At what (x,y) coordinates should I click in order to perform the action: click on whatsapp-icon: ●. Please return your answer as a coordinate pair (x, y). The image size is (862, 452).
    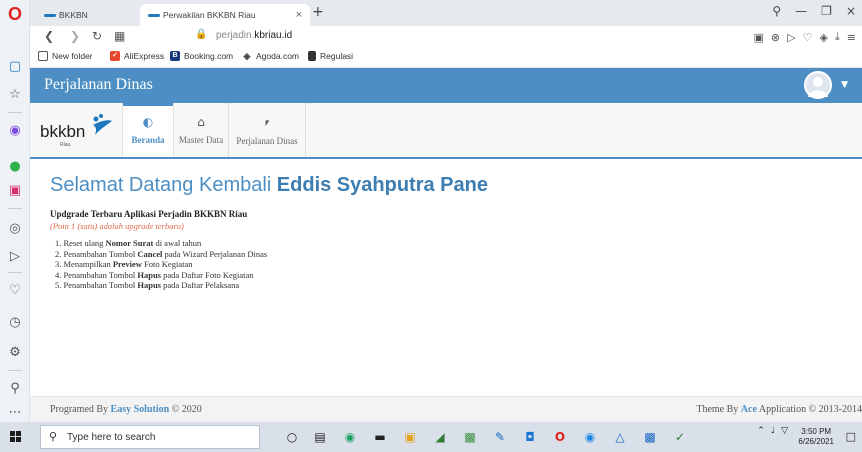
    Looking at the image, I should click on (15, 167).